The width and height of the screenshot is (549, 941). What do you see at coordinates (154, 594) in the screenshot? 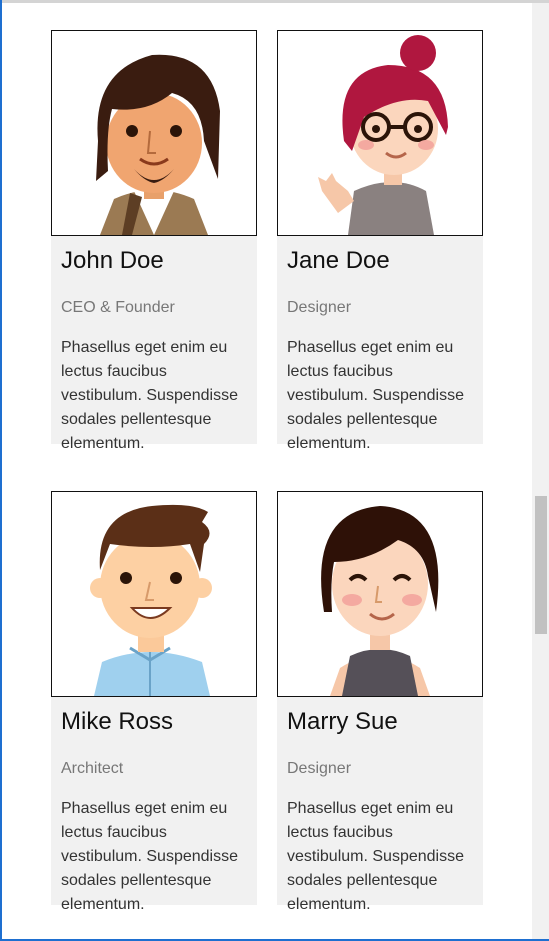
I see `man-smiling-avatar-icon` at bounding box center [154, 594].